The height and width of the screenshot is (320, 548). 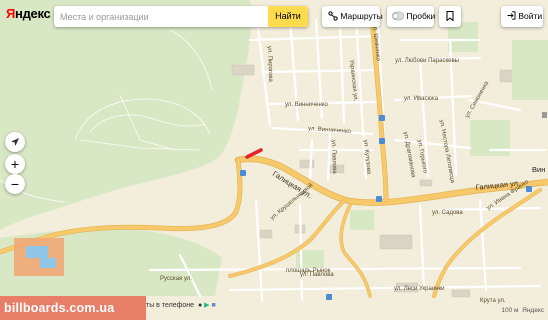 I want to click on search-box: Найти, so click(x=181, y=16).